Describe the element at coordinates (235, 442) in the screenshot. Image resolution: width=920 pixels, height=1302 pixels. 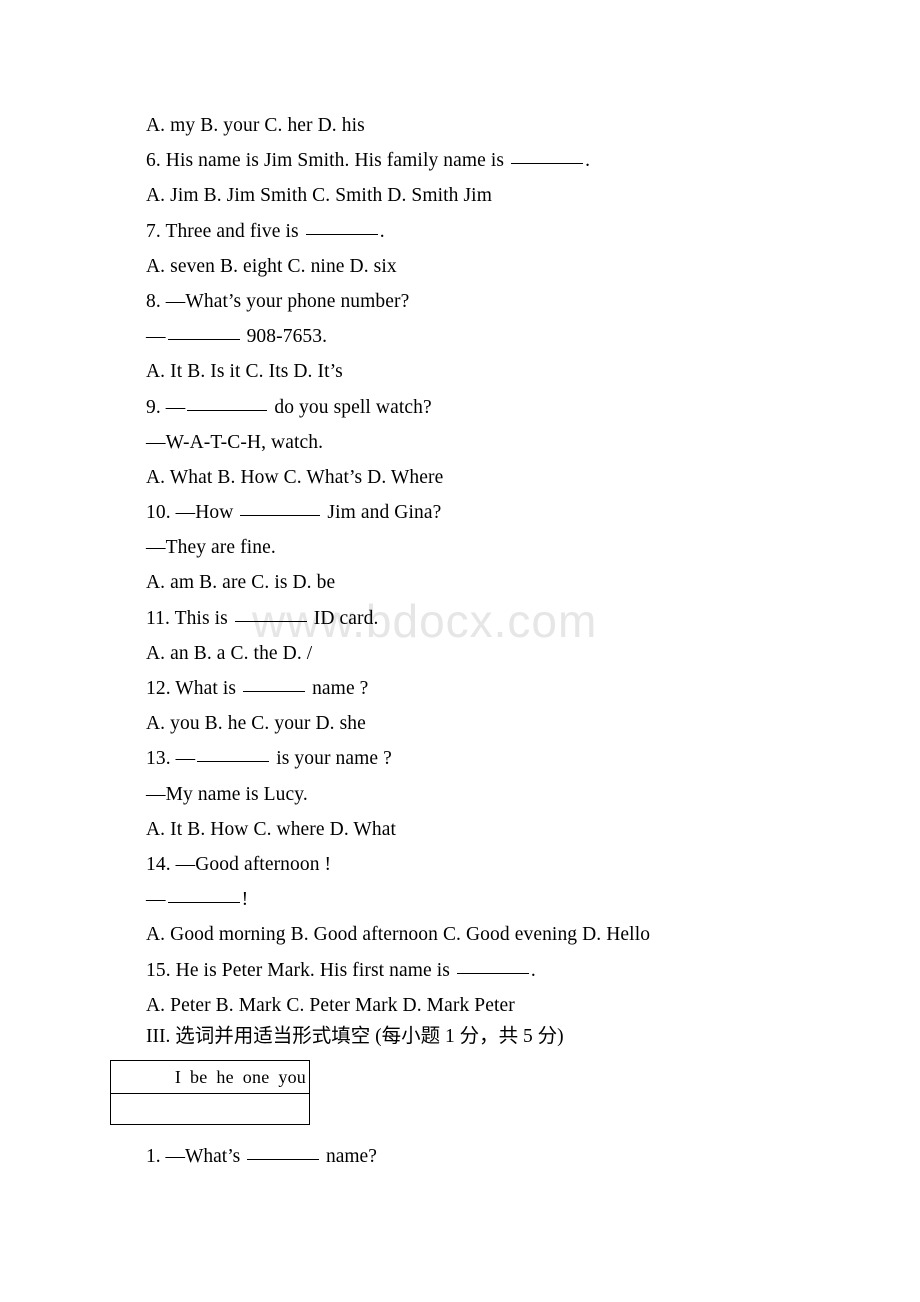
I see `line-q9-answer: —W-A-T-C-H, watch.` at that location.